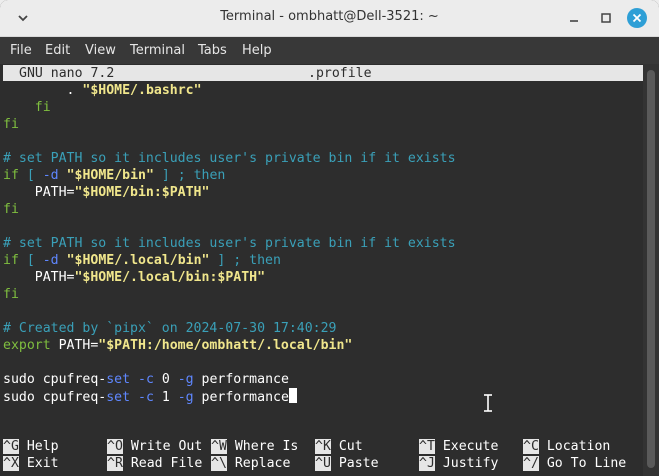 Image resolution: width=659 pixels, height=476 pixels. I want to click on code-token: -c, so click(146, 397).